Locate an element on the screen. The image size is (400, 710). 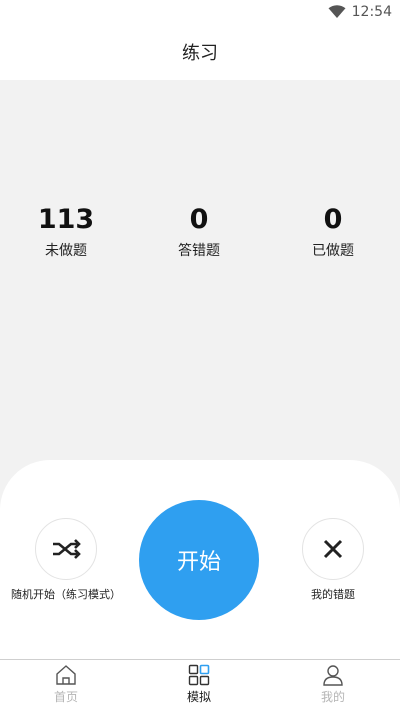
shuffle-icon is located at coordinates (67, 549).